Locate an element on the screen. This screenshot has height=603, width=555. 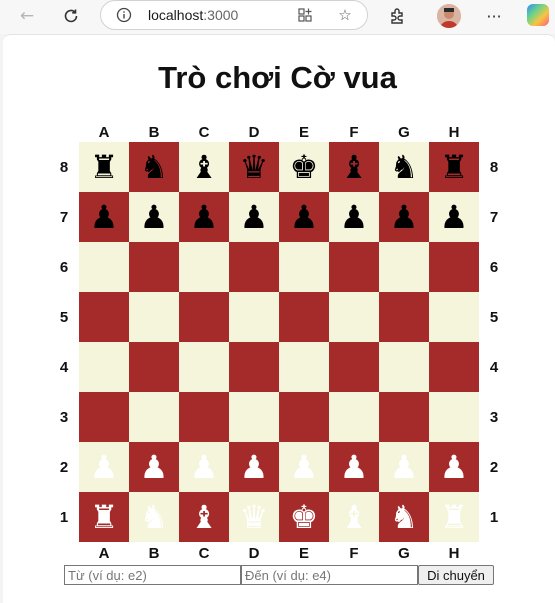
copilot-icon is located at coordinates (538, 15).